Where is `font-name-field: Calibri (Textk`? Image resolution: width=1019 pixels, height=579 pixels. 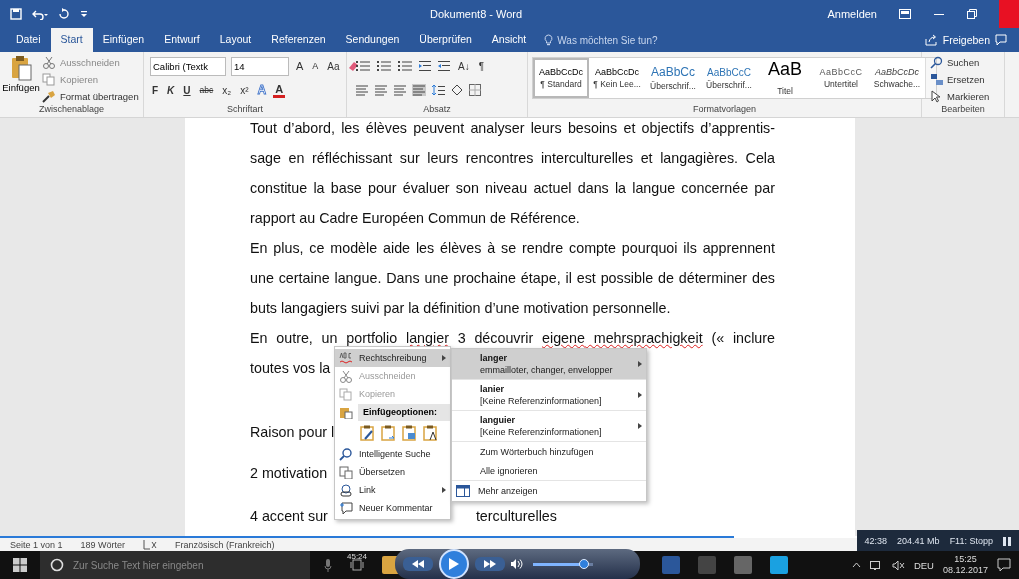 font-name-field: Calibri (Textk is located at coordinates (188, 66).